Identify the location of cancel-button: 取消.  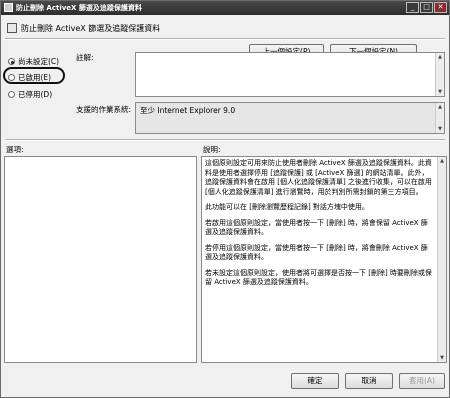
(369, 381).